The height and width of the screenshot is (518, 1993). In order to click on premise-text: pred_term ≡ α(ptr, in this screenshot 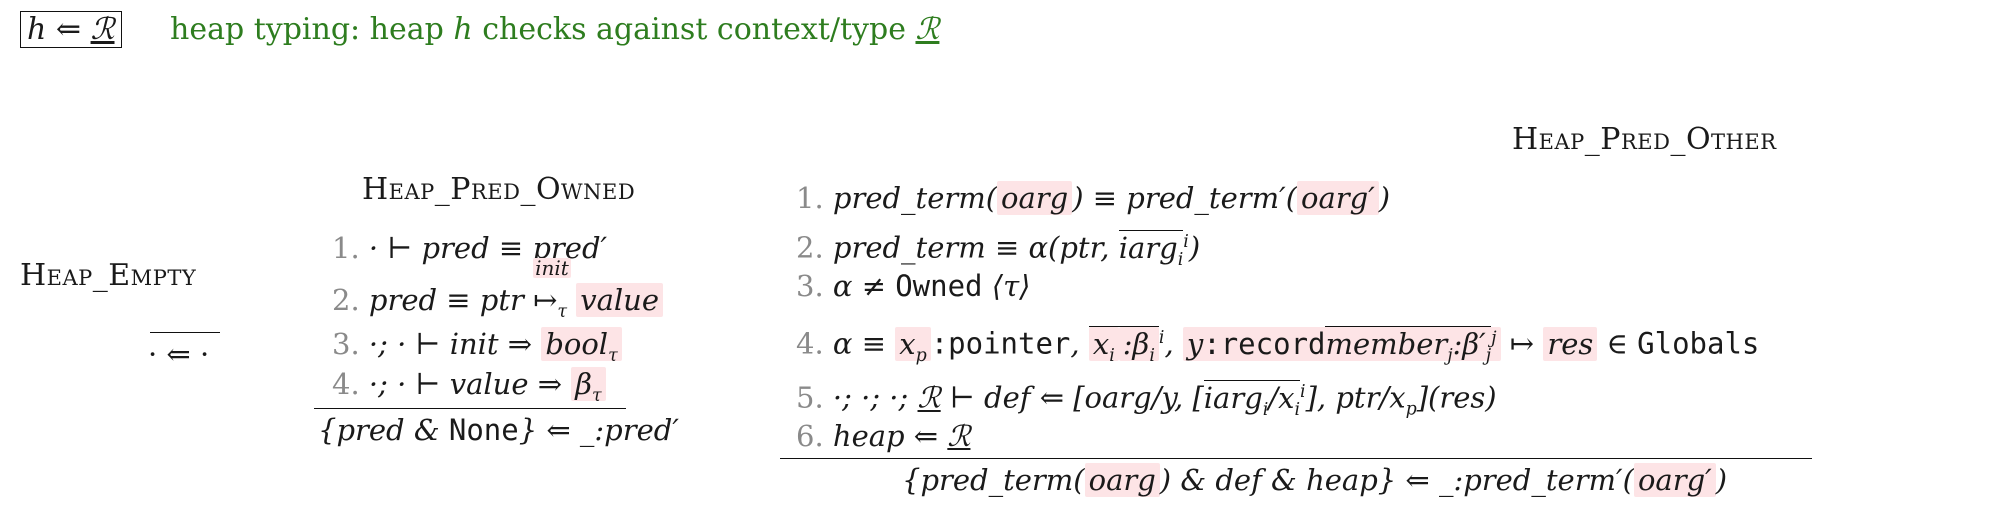, I will do `click(975, 247)`.